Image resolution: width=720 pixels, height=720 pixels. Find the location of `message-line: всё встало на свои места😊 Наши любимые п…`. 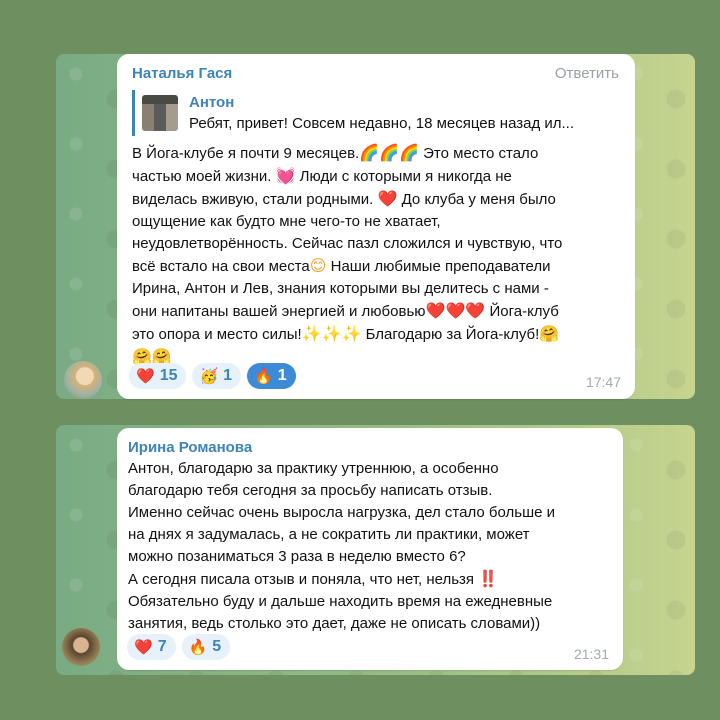

message-line: всё встало на свои места😊 Наши любимые п… is located at coordinates (378, 266).